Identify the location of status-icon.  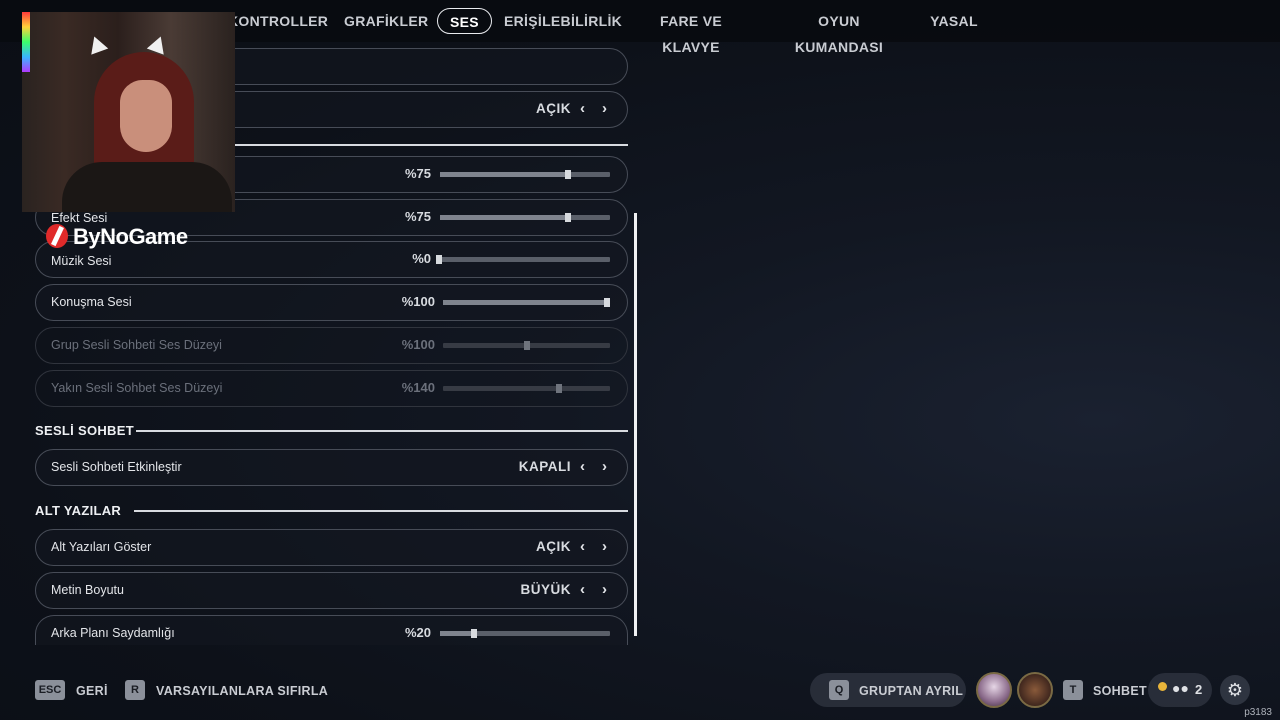
(1162, 686).